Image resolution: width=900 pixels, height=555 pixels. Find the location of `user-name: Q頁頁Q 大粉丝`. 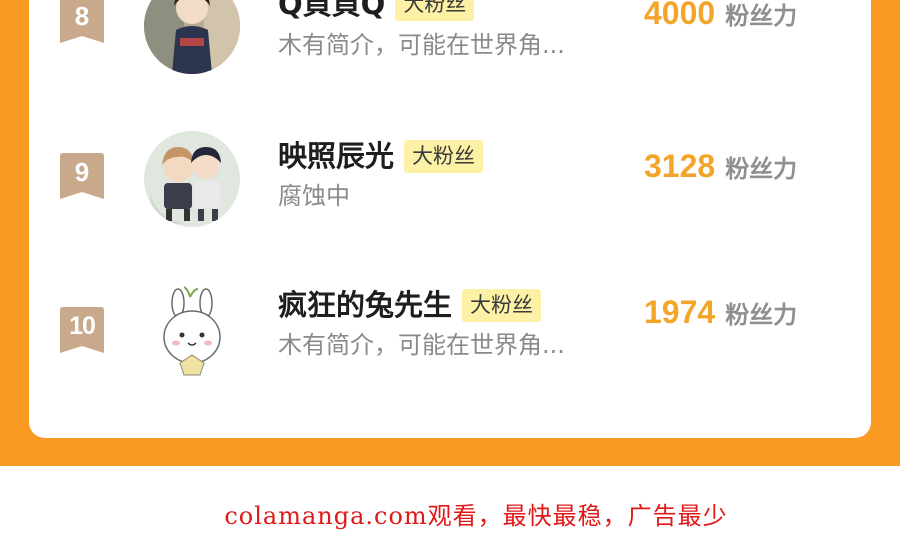

user-name: Q頁頁Q 大粉丝 is located at coordinates (376, 11).